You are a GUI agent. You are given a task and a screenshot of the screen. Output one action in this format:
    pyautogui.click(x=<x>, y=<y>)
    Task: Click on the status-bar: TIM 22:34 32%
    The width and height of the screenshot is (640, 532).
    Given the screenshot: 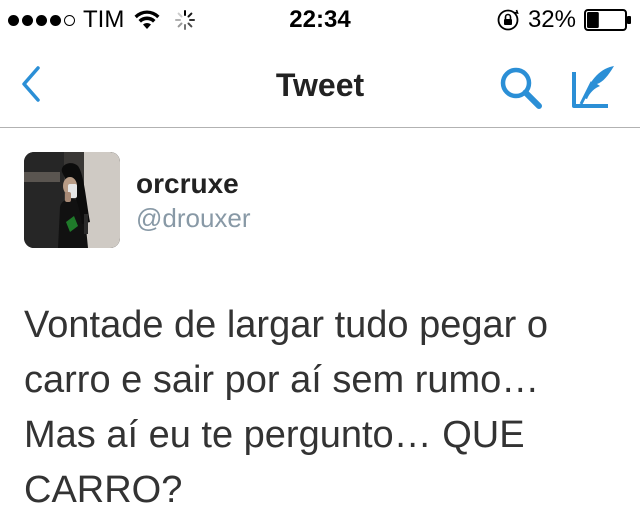 What is the action you would take?
    pyautogui.click(x=320, y=20)
    